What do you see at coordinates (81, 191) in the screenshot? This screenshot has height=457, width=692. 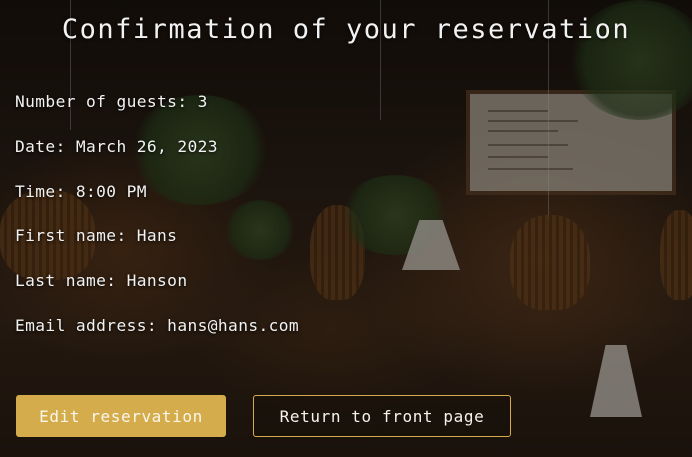 I see `time-line: Time: 8:00 PM` at bounding box center [81, 191].